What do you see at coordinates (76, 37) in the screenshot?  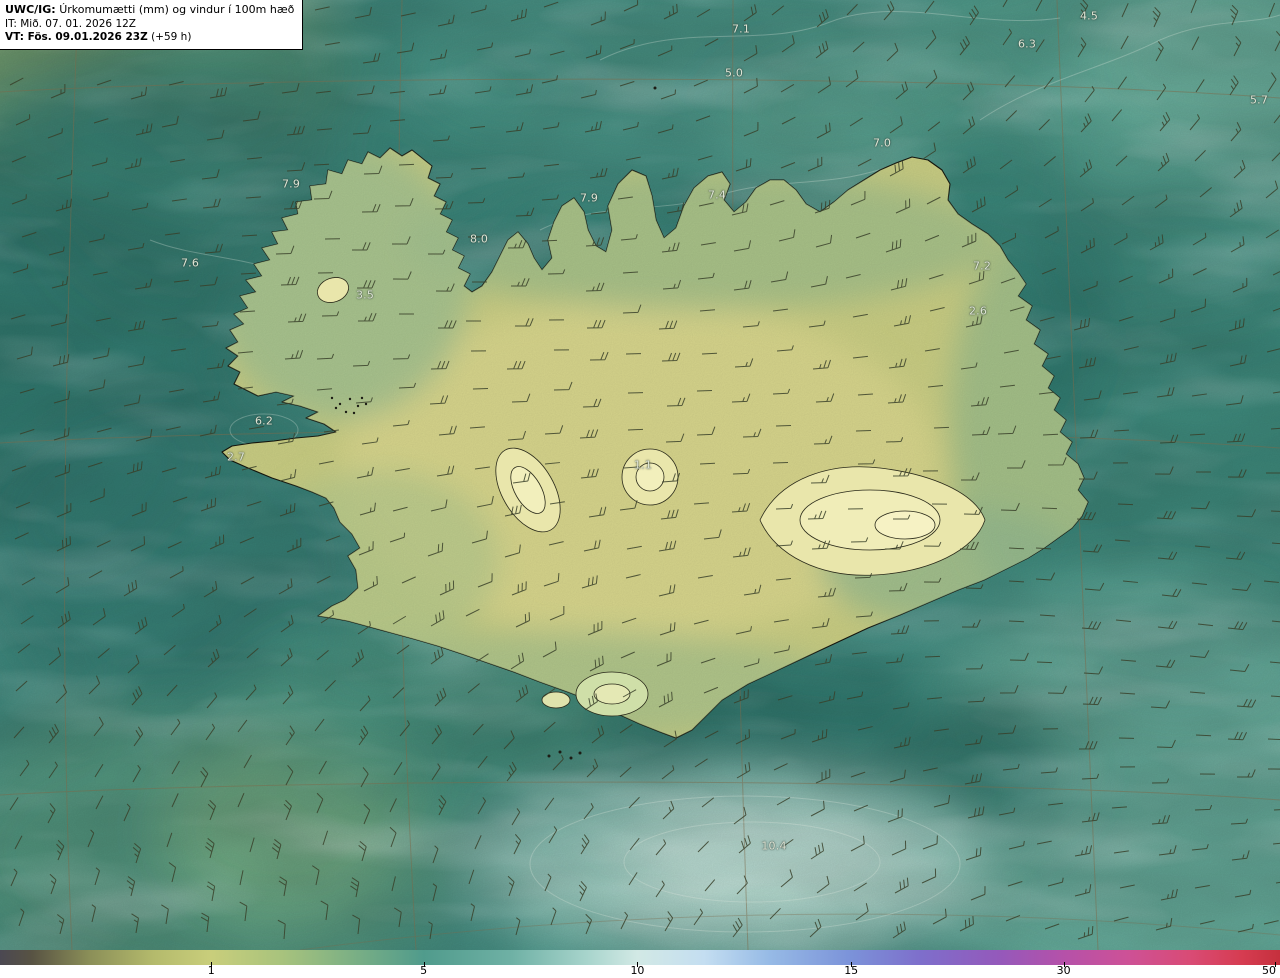 I see `valid-time: VT: Fös. 09.01.2026 23Z` at bounding box center [76, 37].